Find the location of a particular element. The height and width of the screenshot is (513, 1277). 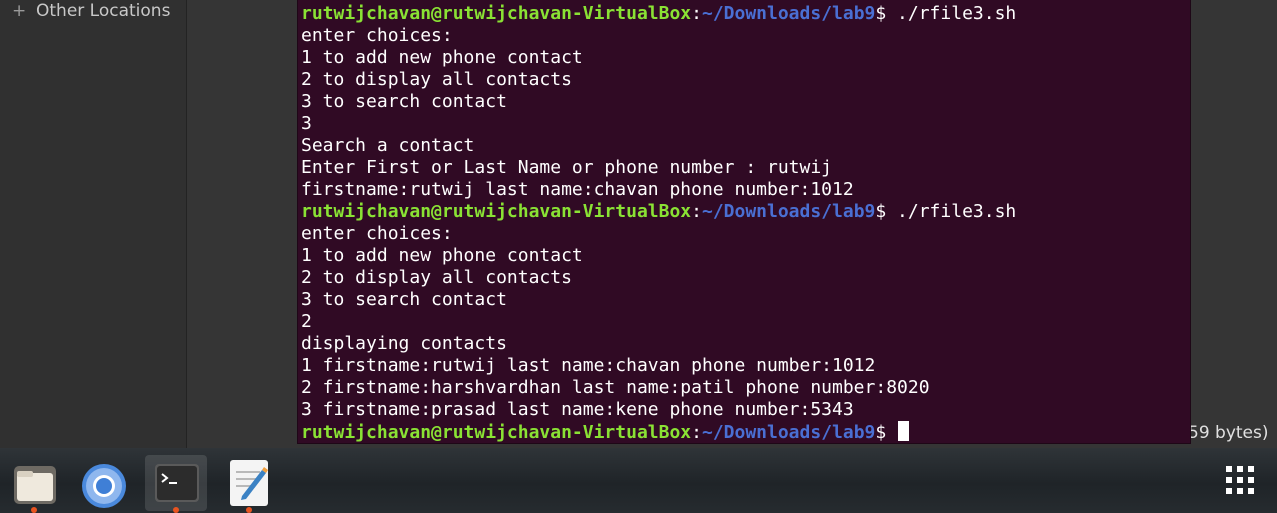

sidebar-item-other-locations: + Other Locations is located at coordinates (91, 11).